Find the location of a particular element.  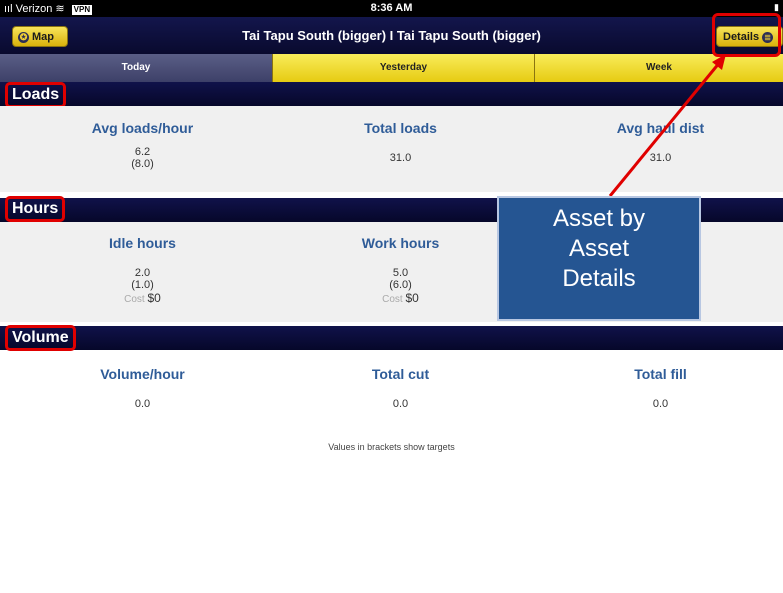

asset-details-callout: Asset by Asset Details is located at coordinates (599, 258).